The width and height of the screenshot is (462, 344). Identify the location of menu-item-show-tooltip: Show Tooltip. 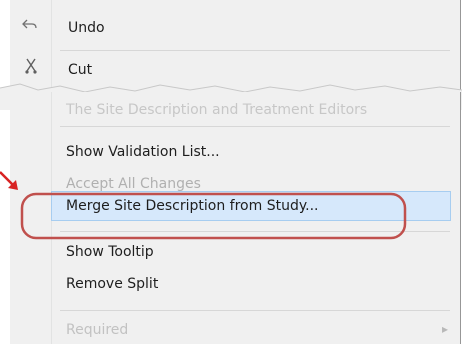
(110, 252).